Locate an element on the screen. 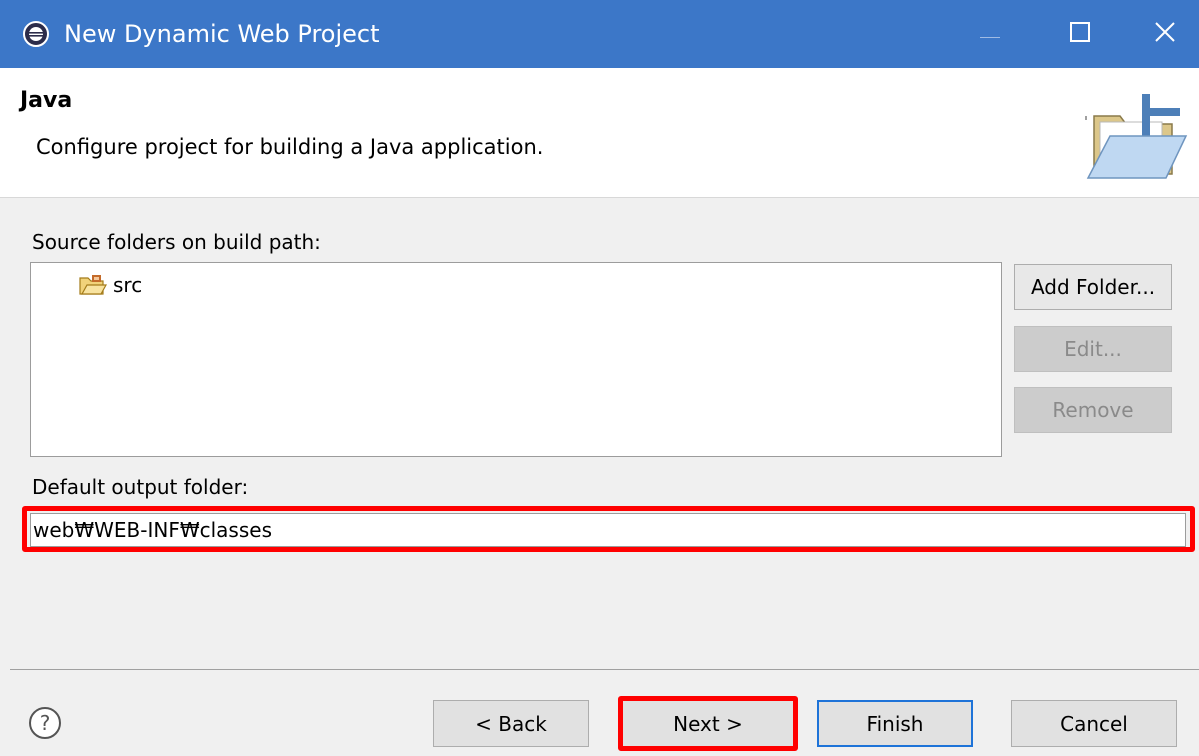 The width and height of the screenshot is (1199, 756). help-icon: ? is located at coordinates (45, 723).